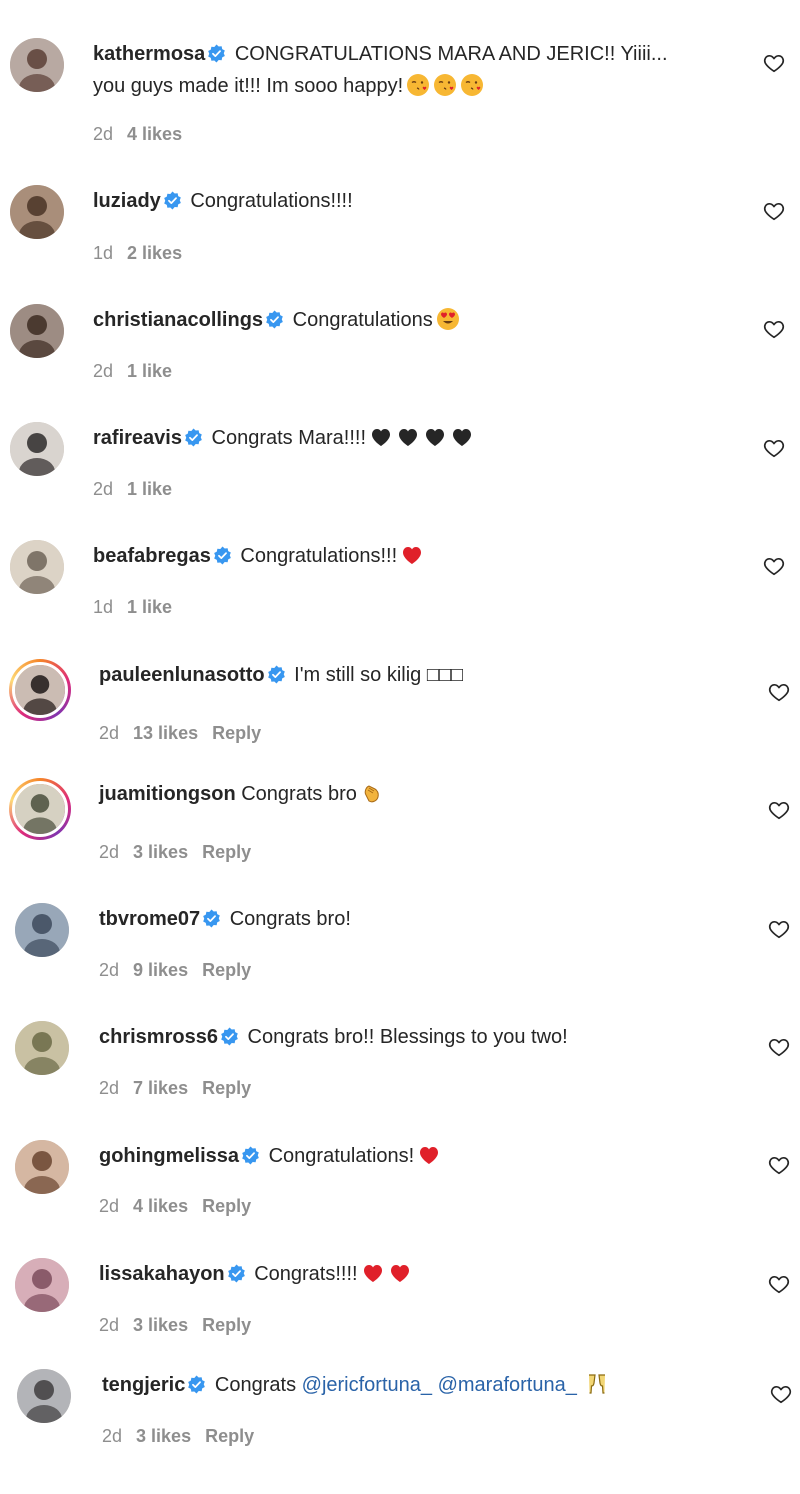 The width and height of the screenshot is (800, 1494). What do you see at coordinates (160, 970) in the screenshot?
I see `comment-likes-count: 9 likes` at bounding box center [160, 970].